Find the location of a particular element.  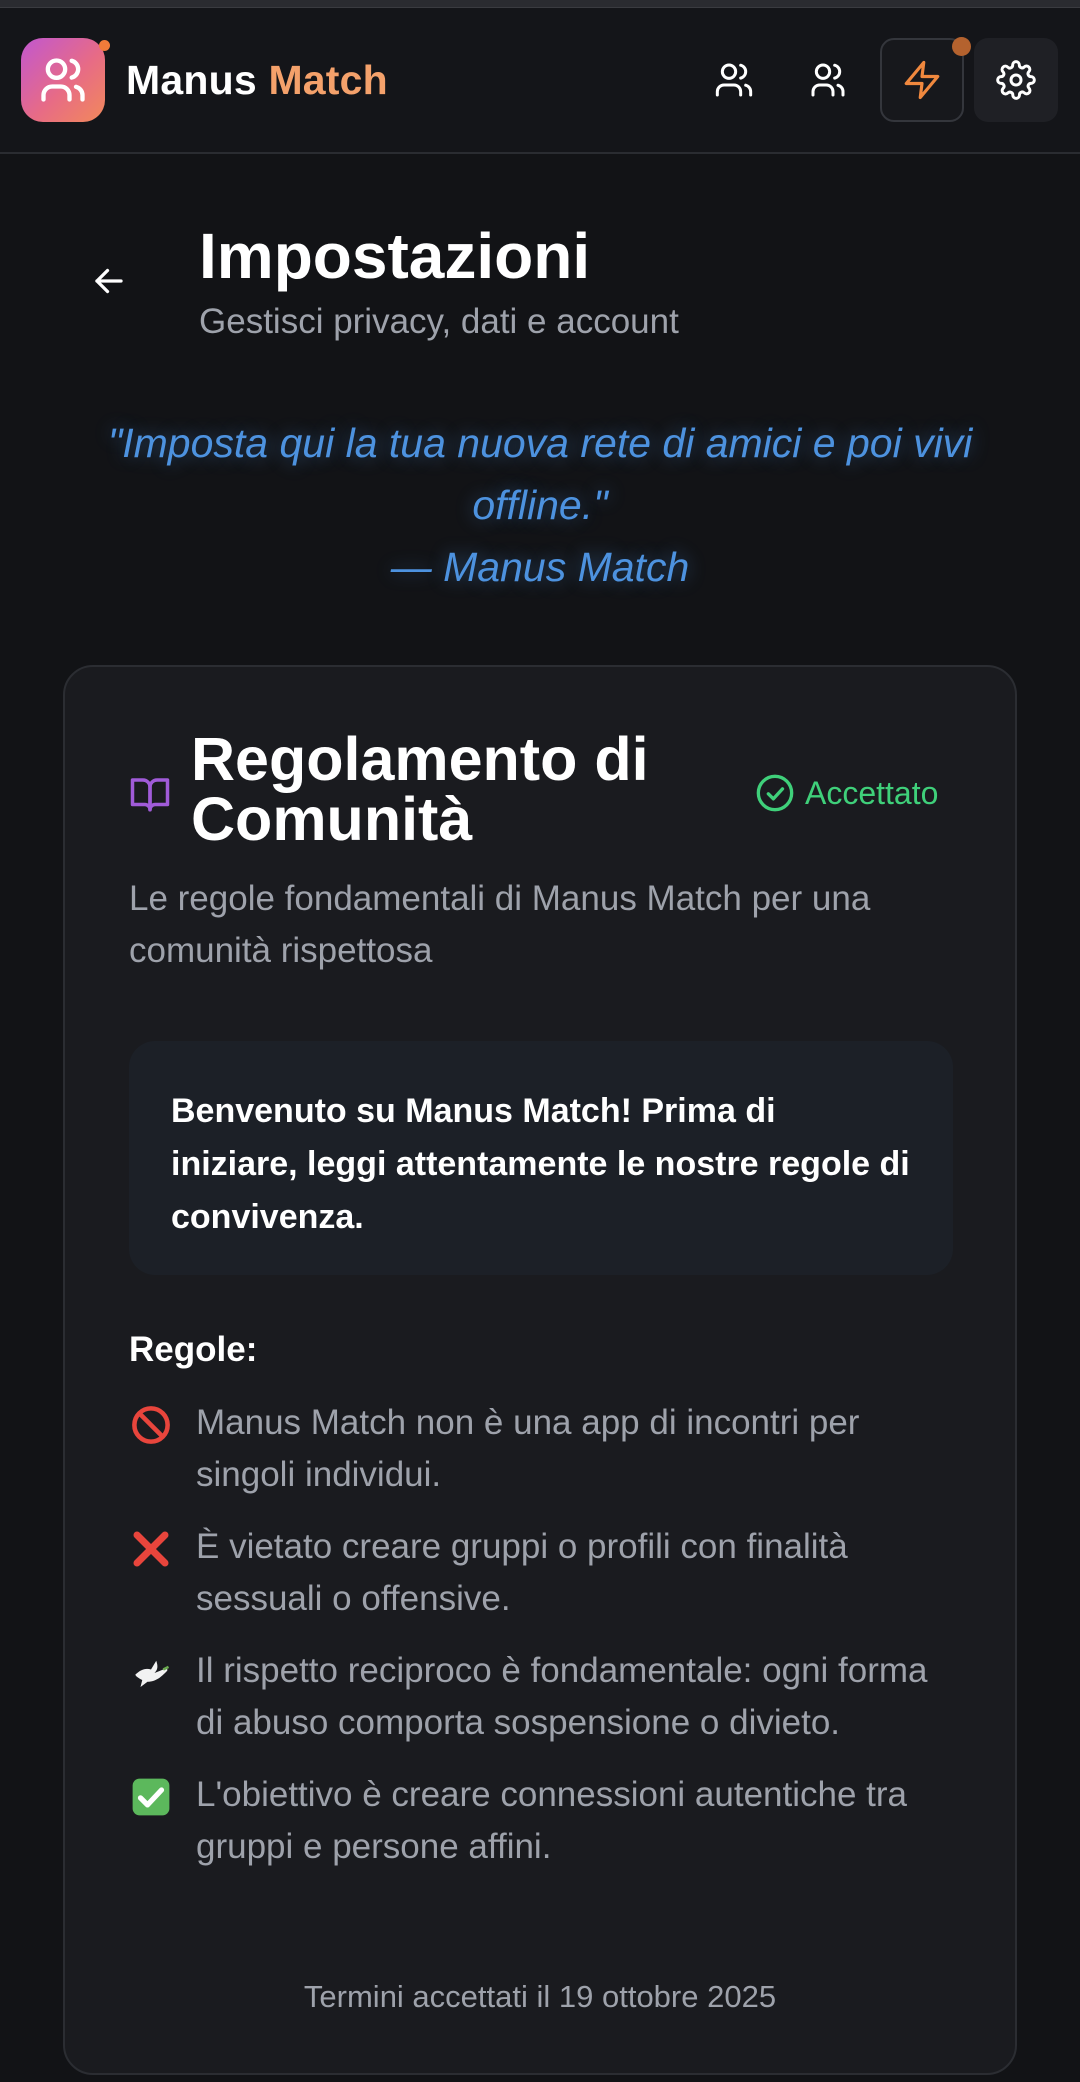

cross-mark-icon-shape is located at coordinates (151, 1549).